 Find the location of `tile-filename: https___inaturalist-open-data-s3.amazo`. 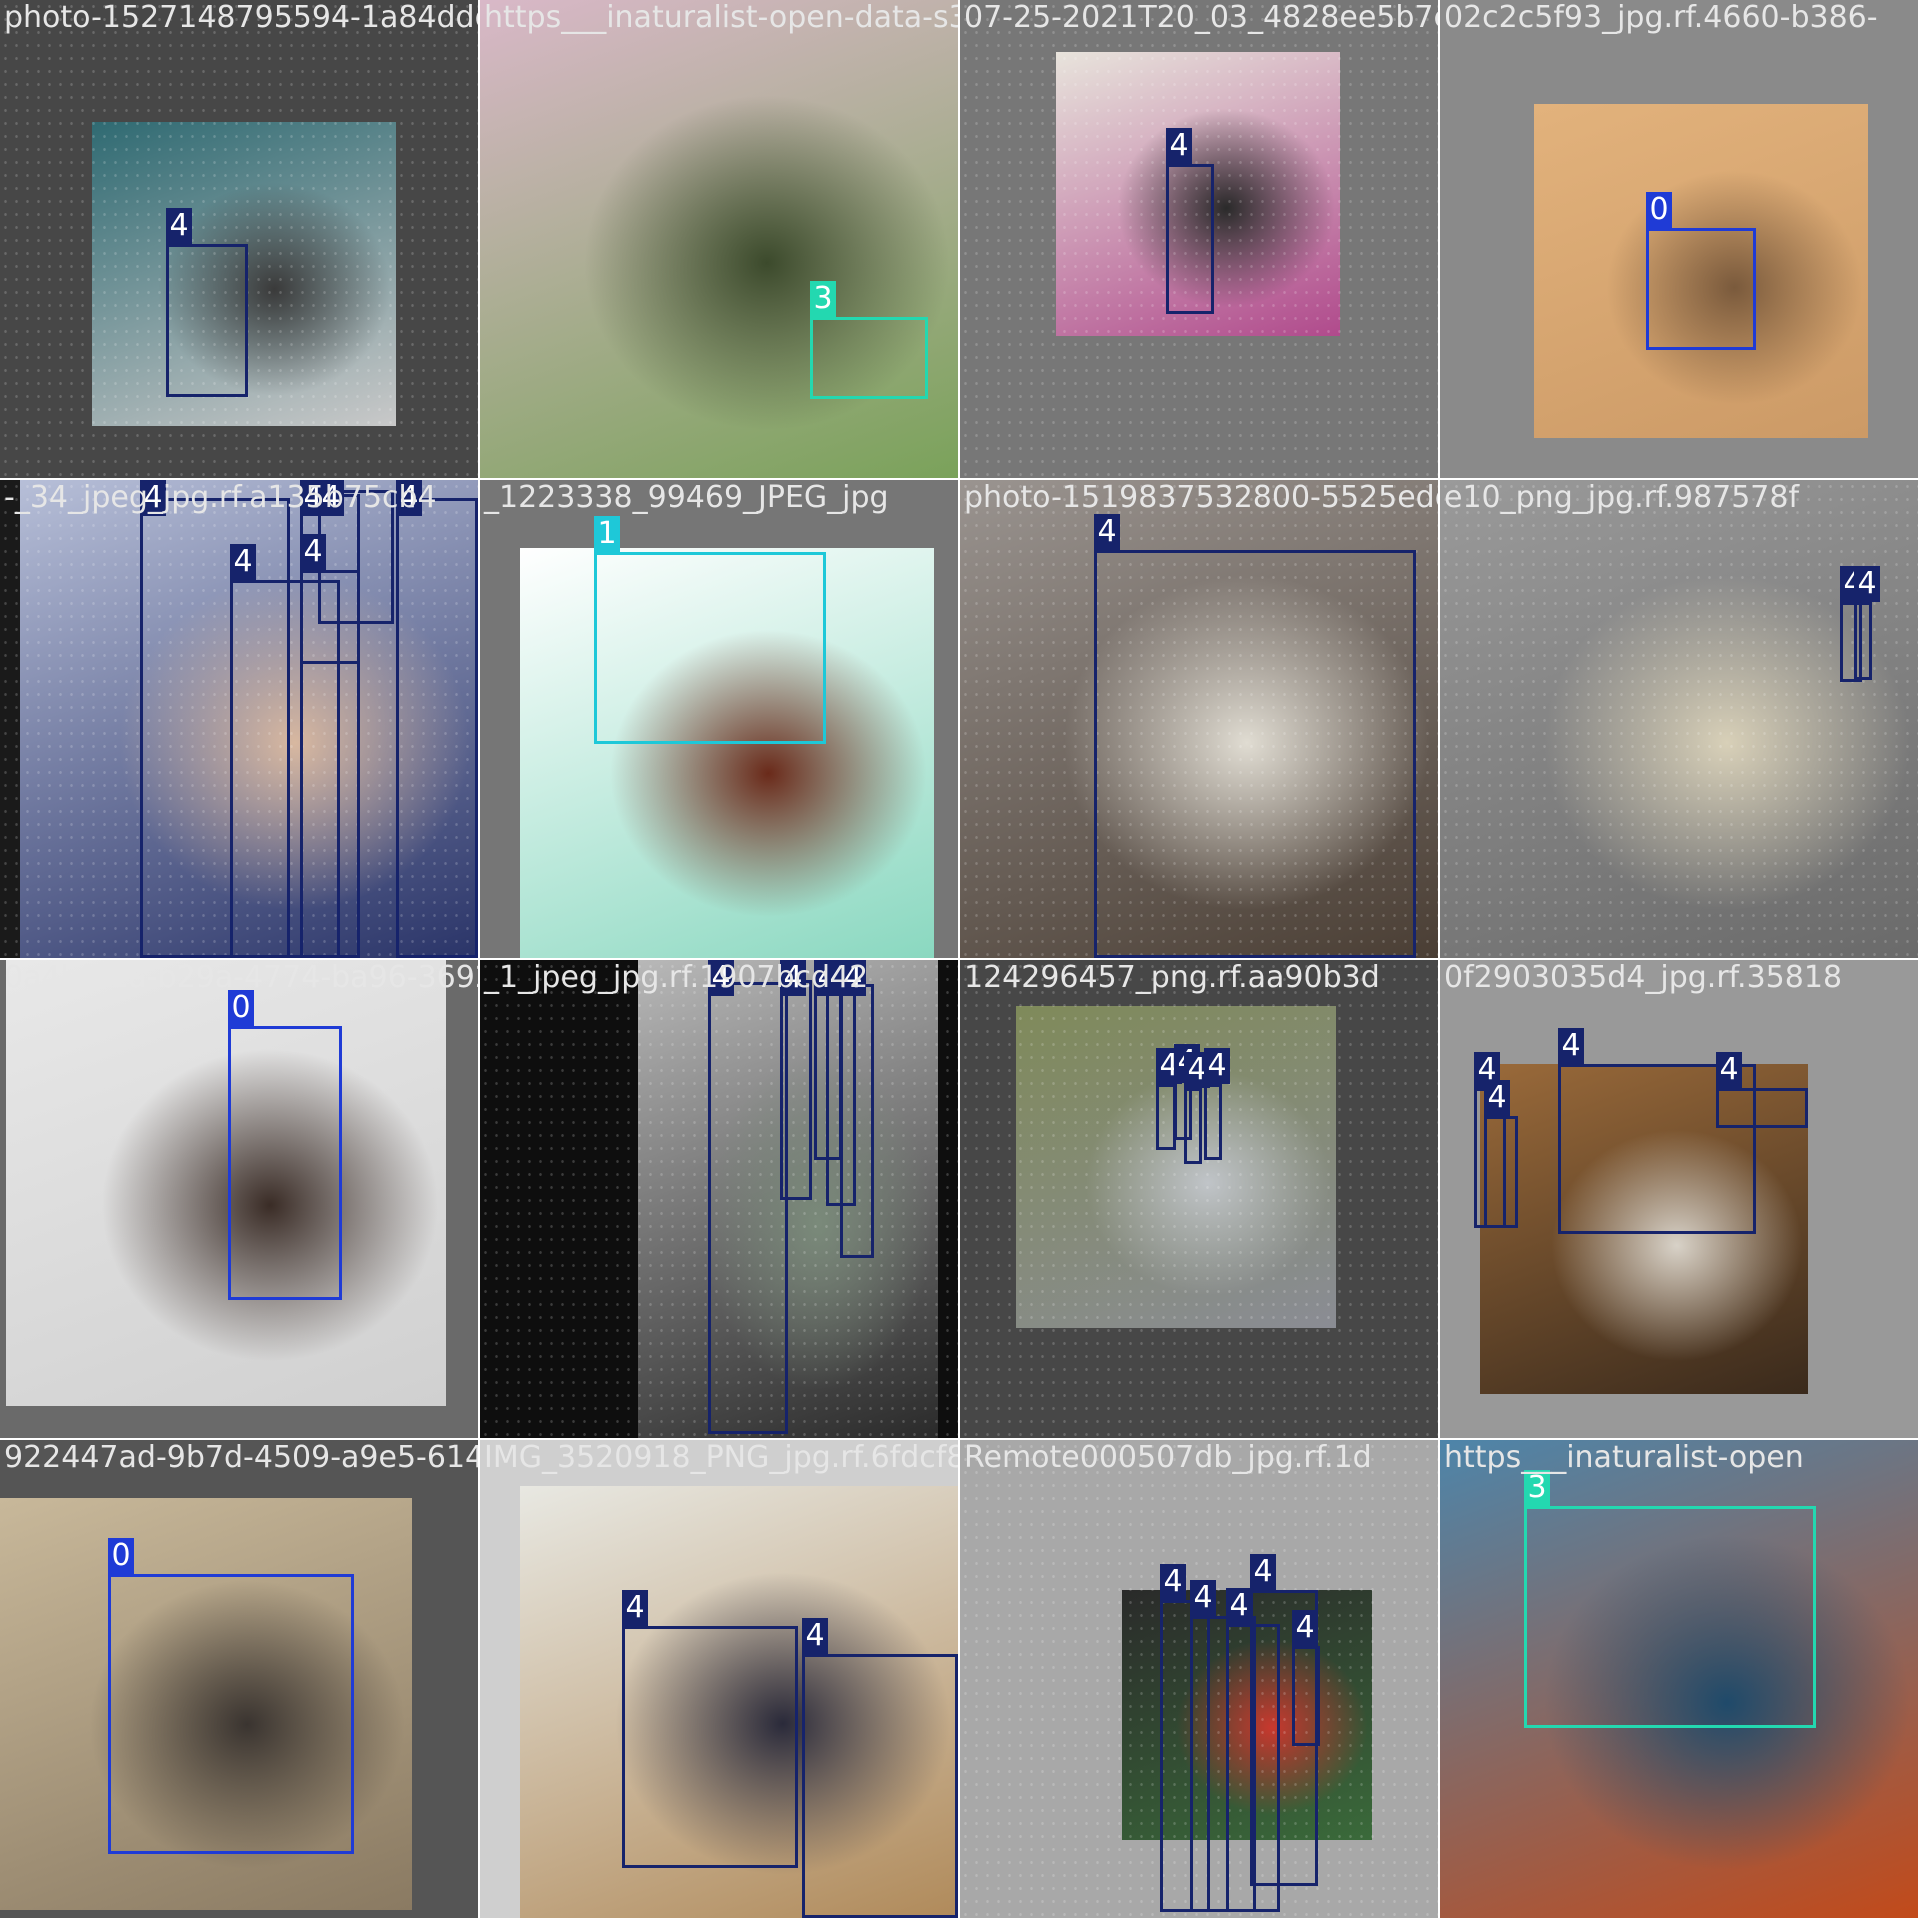

tile-filename: https___inaturalist-open-data-s3.amazo is located at coordinates (721, 17).